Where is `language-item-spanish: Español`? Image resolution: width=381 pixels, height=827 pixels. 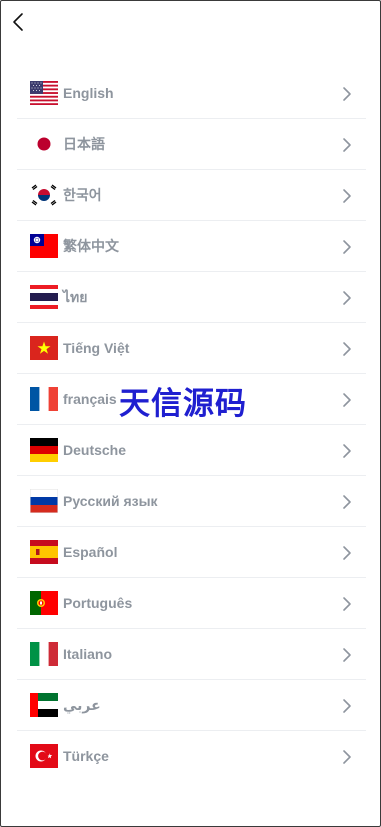 language-item-spanish: Español is located at coordinates (191, 552).